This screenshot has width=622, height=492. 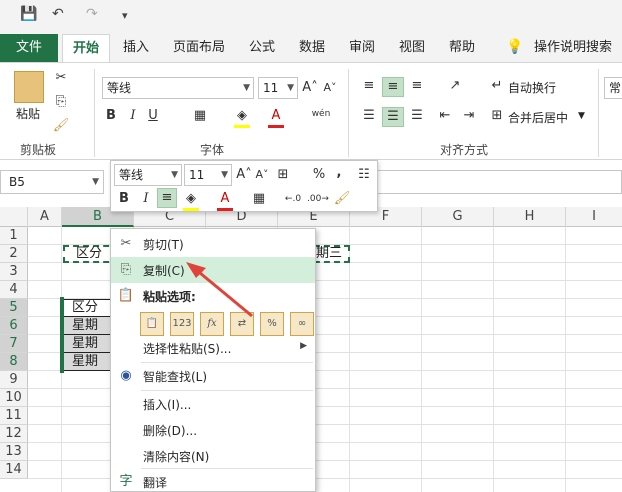 What do you see at coordinates (293, 199) in the screenshot?
I see `mini-increase-decimal-icon: ←.0` at bounding box center [293, 199].